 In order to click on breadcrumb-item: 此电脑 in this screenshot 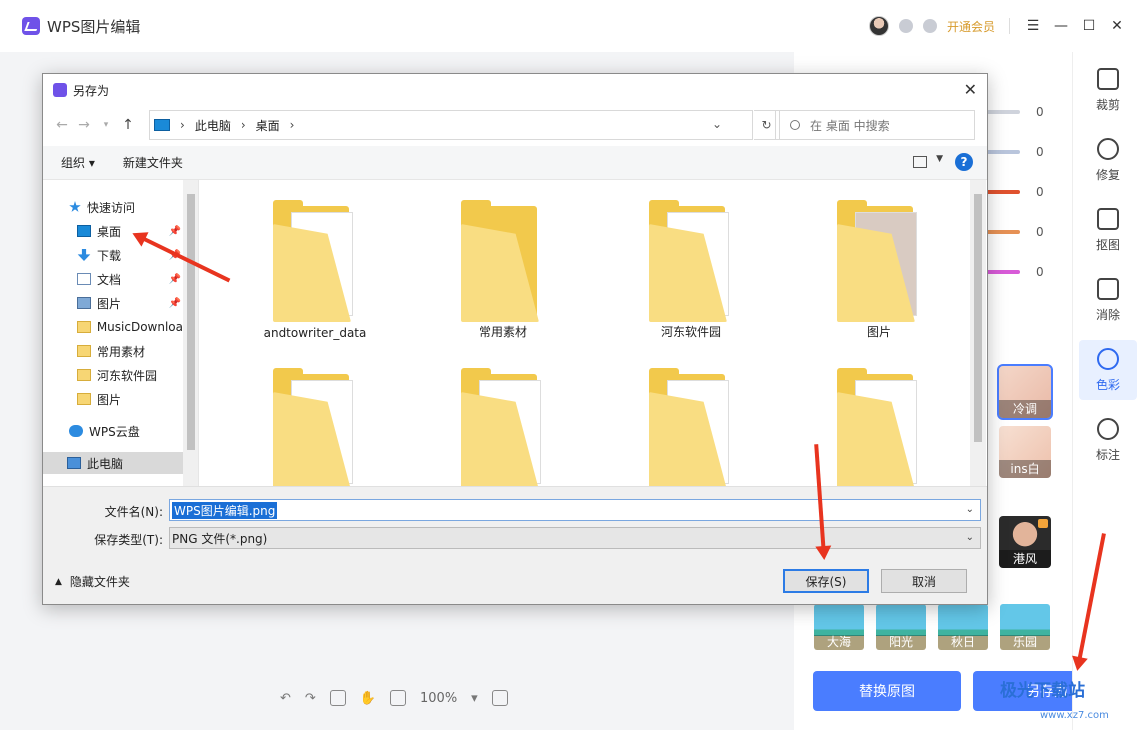, I will do `click(213, 125)`.